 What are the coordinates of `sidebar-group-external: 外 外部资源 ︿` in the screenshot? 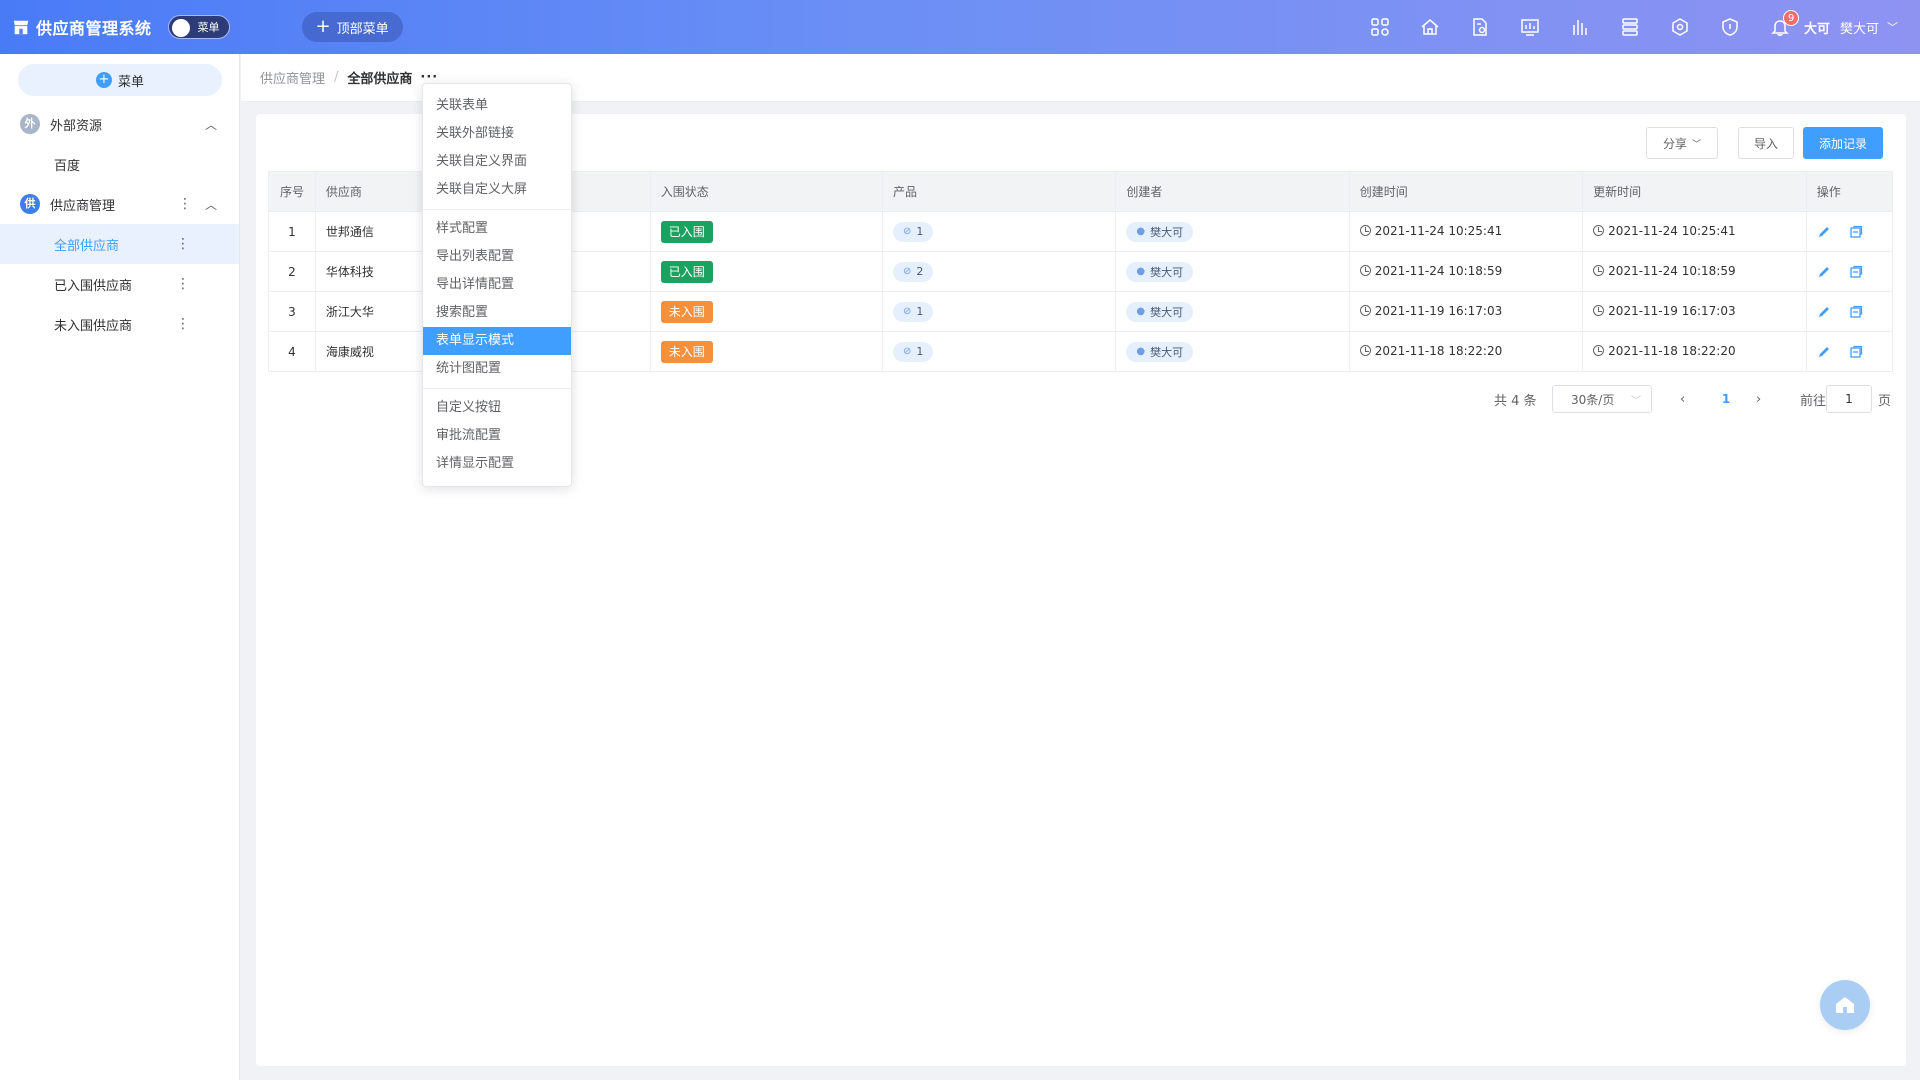 It's located at (119, 124).